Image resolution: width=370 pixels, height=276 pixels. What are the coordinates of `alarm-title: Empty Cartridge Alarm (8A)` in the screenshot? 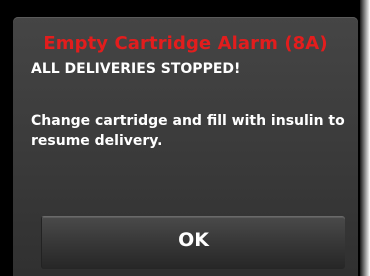 It's located at (185, 43).